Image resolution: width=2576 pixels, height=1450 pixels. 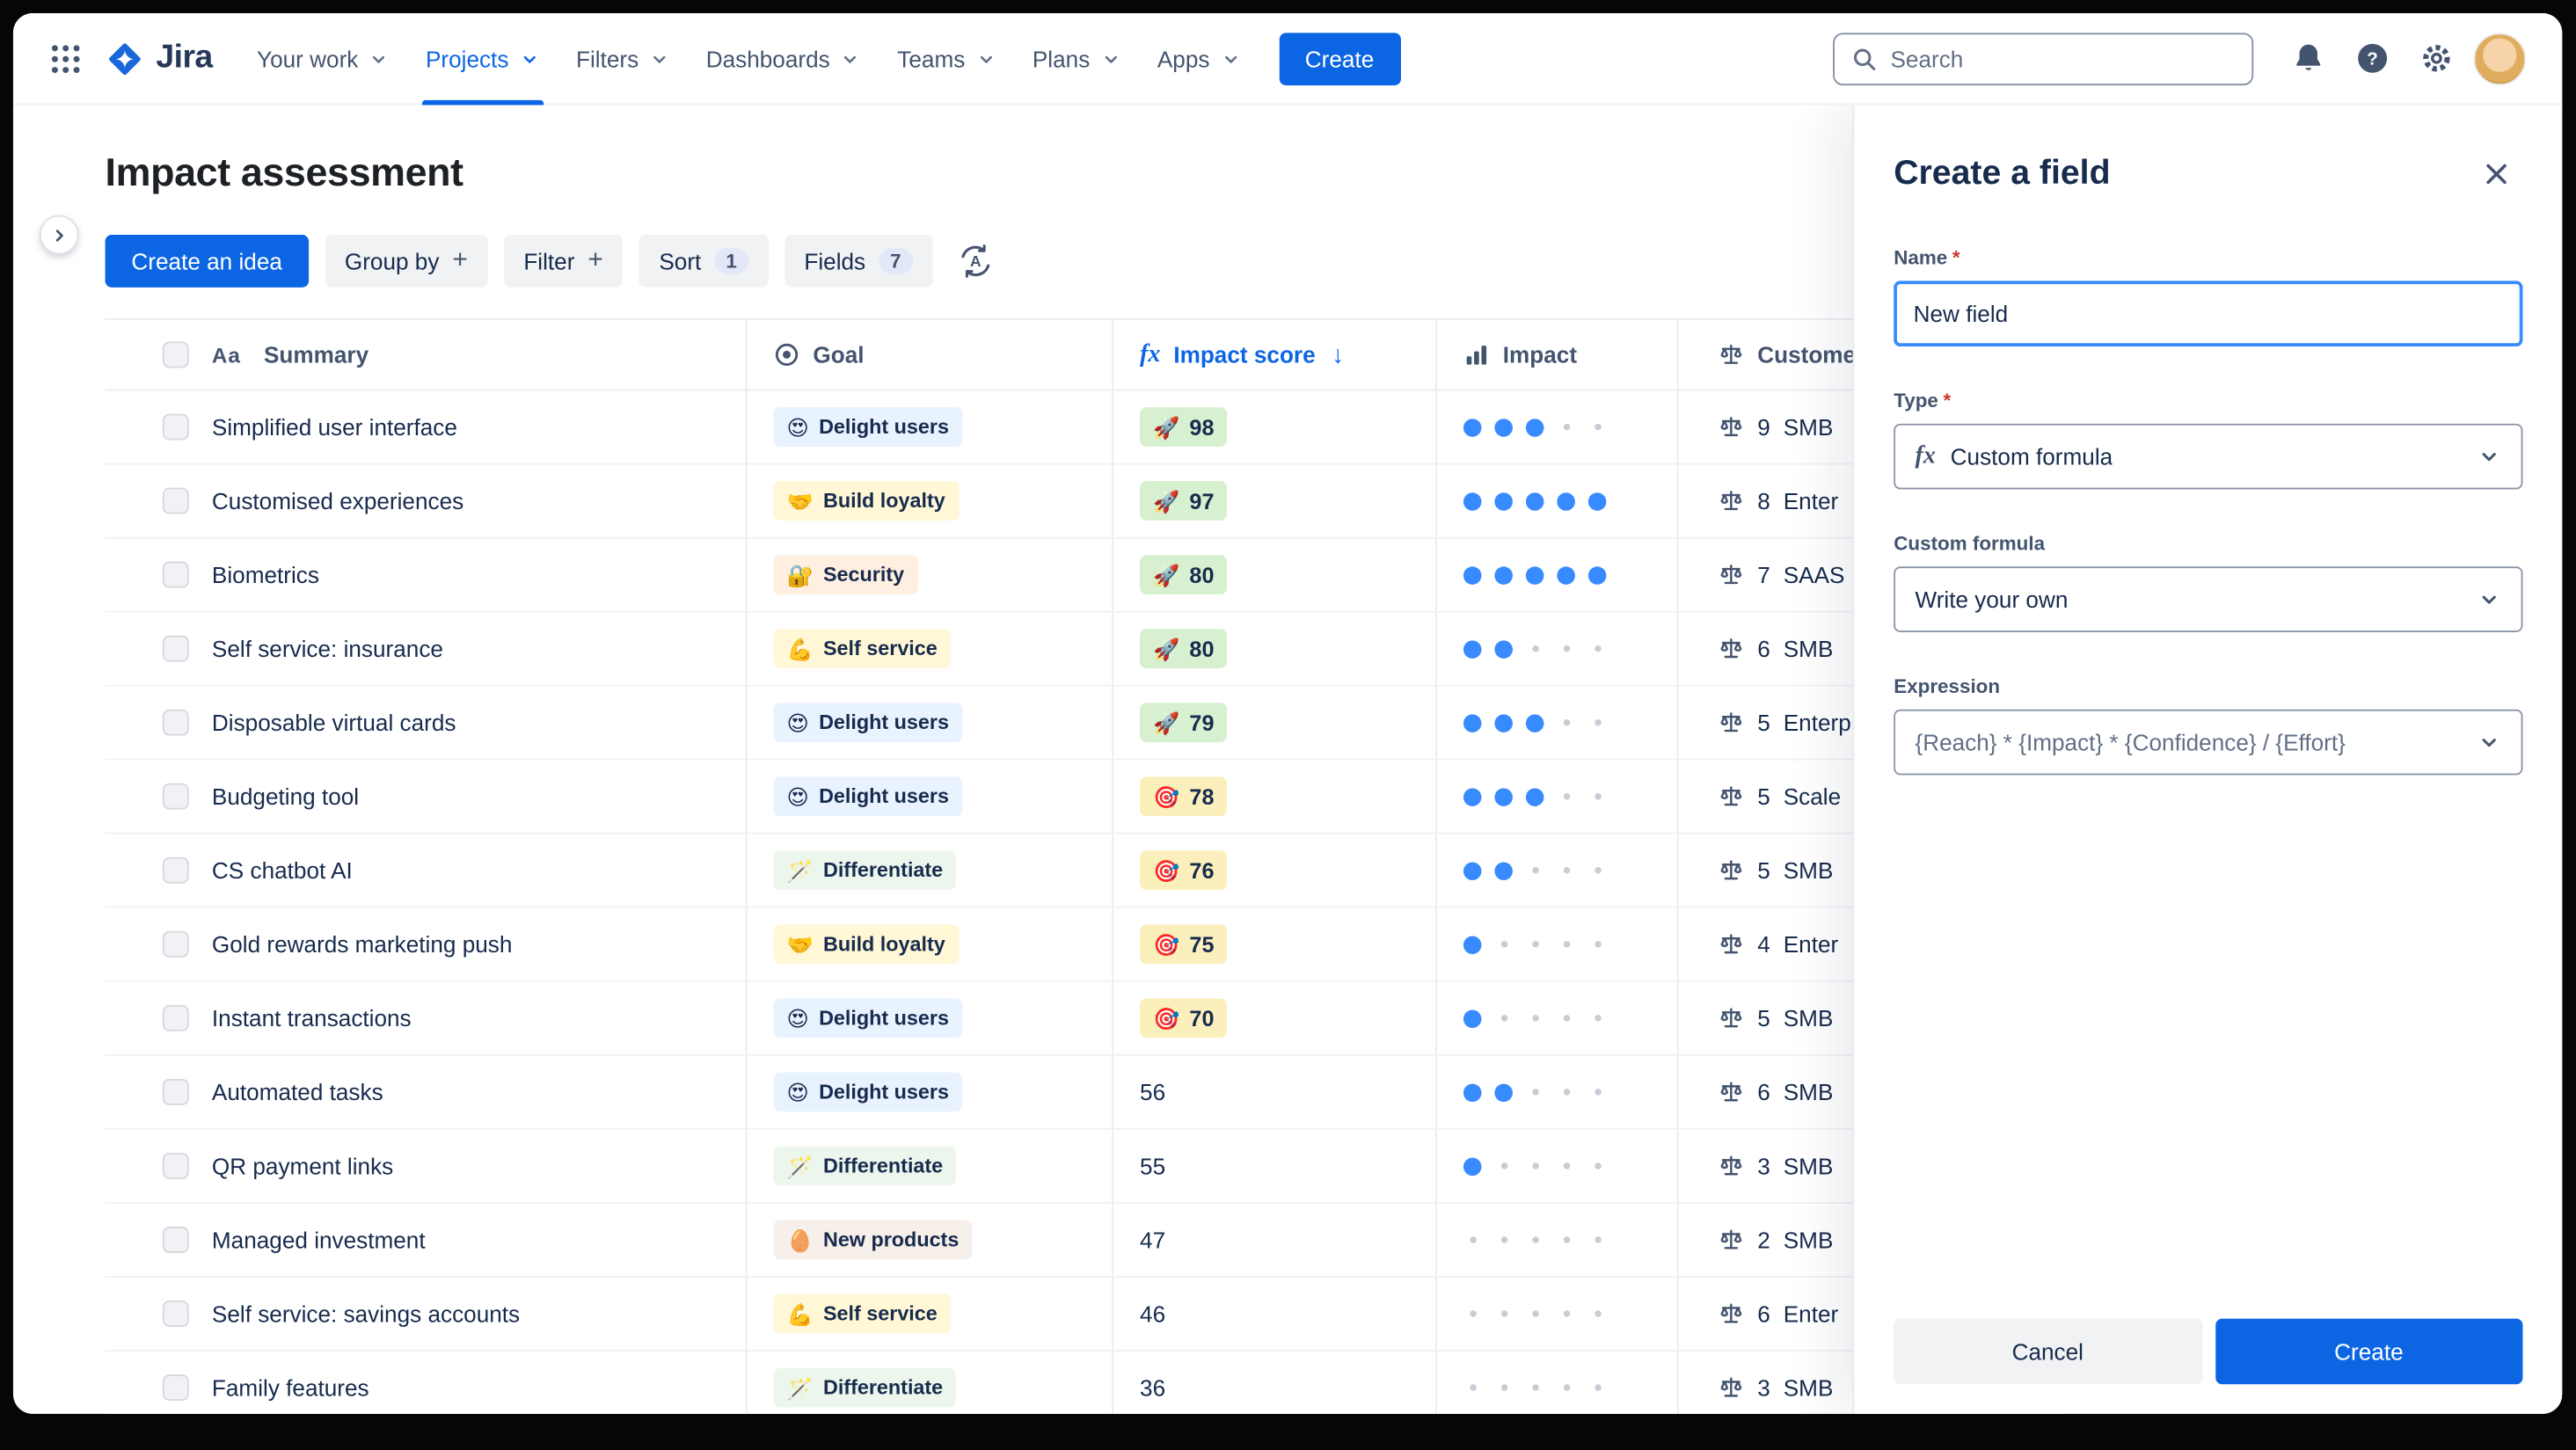 What do you see at coordinates (290, 1387) in the screenshot?
I see `idea-summary: Family features` at bounding box center [290, 1387].